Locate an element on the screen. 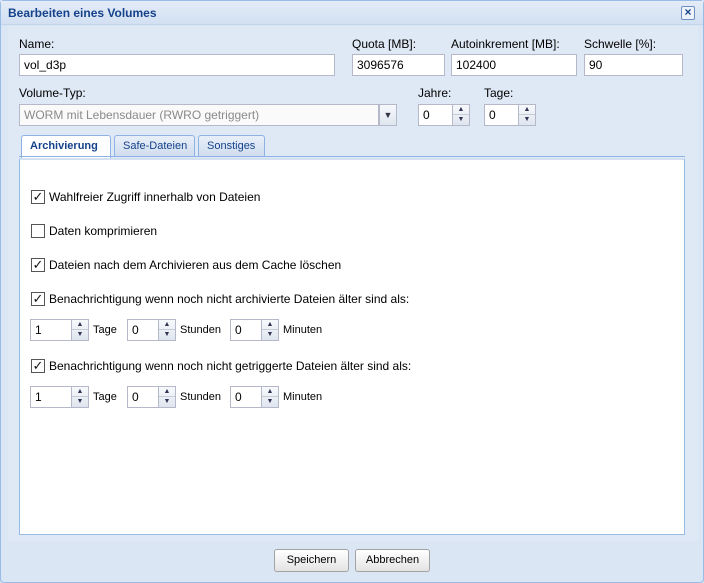  autoinkrement-label: Autoinkrement [MB]: is located at coordinates (505, 44).